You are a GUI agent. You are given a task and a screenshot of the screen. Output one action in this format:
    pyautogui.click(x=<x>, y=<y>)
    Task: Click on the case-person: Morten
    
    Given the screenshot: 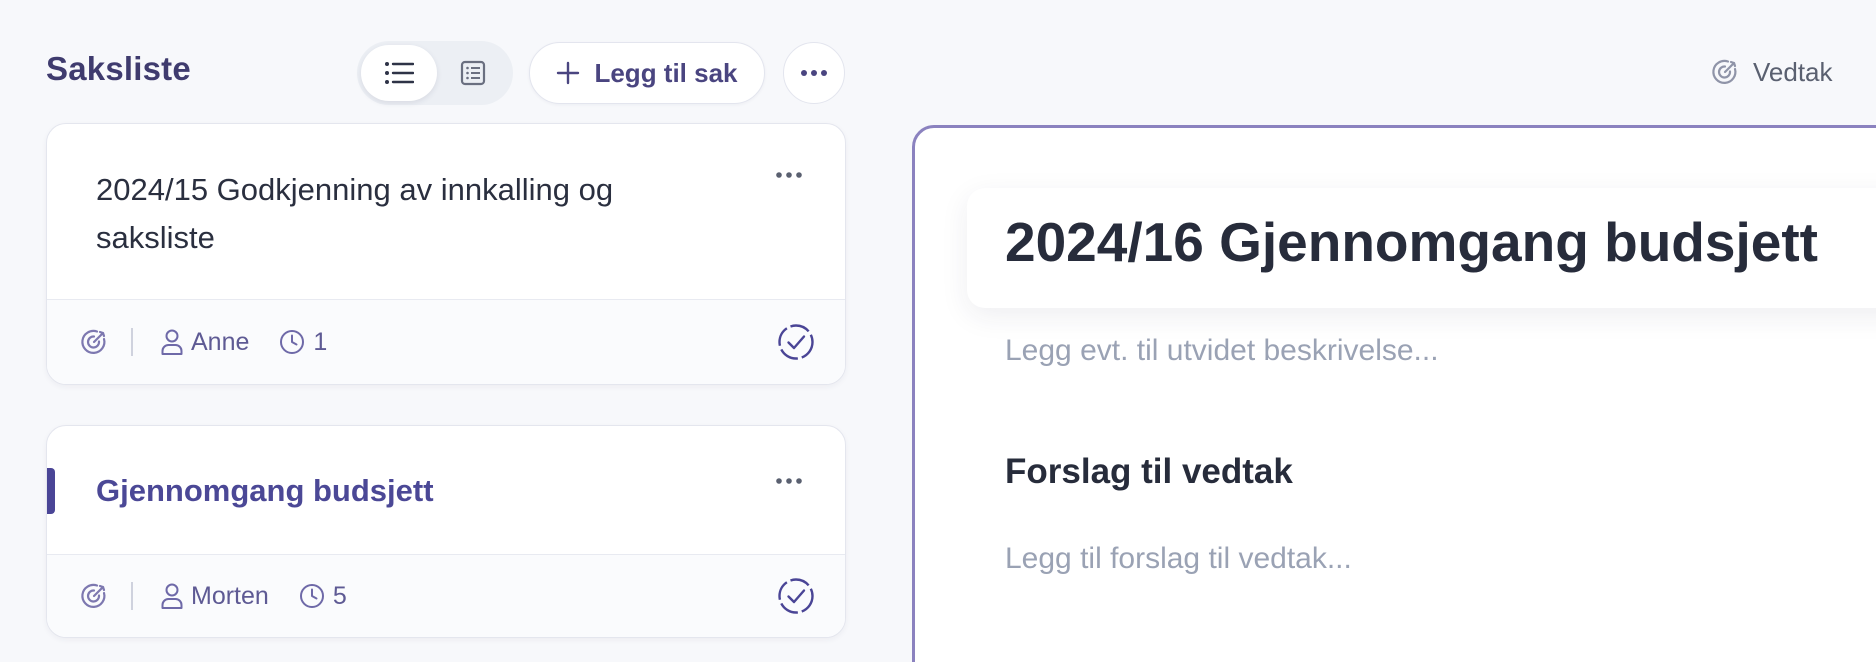 What is the action you would take?
    pyautogui.click(x=215, y=596)
    